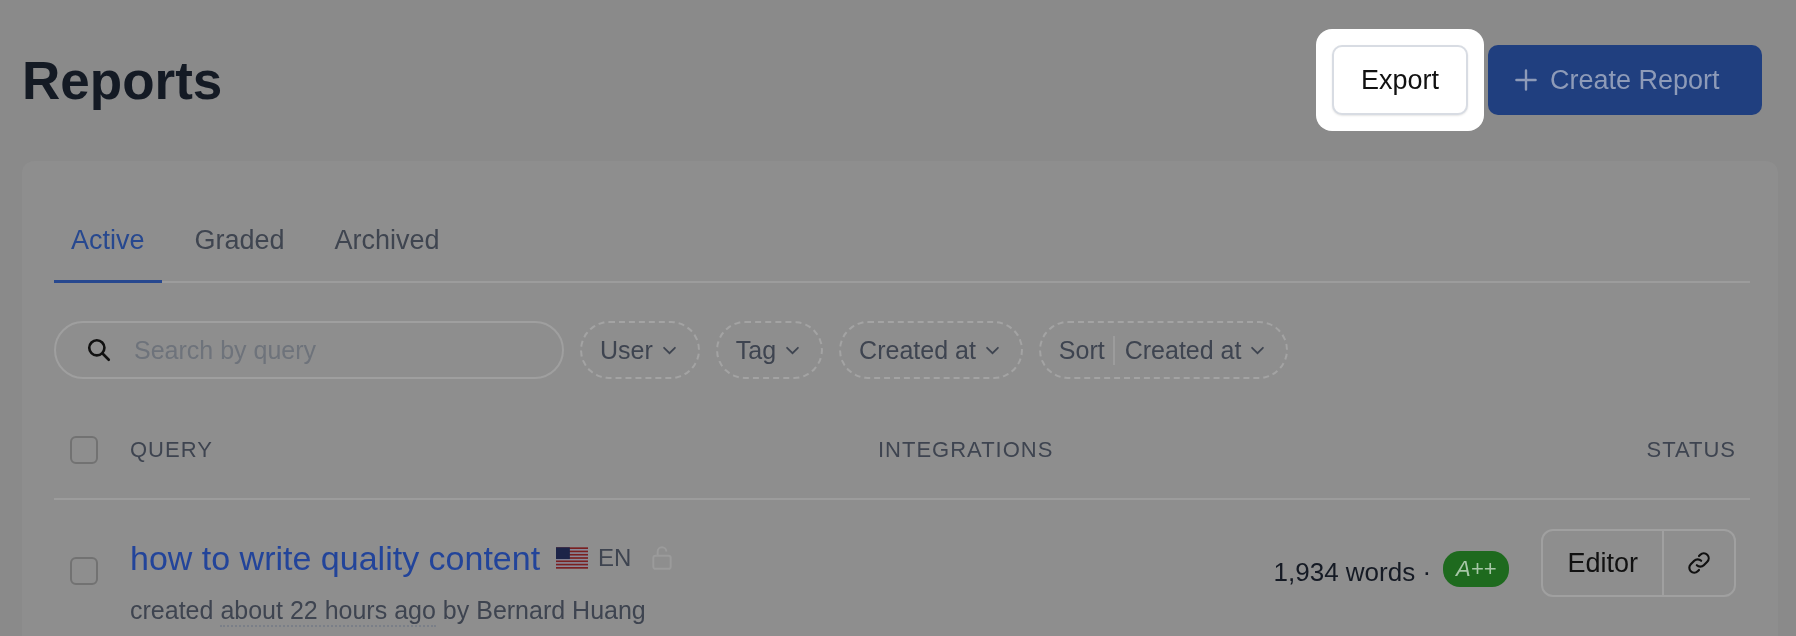 This screenshot has width=1796, height=636. Describe the element at coordinates (931, 350) in the screenshot. I see `filter-dropdown: Created at` at that location.